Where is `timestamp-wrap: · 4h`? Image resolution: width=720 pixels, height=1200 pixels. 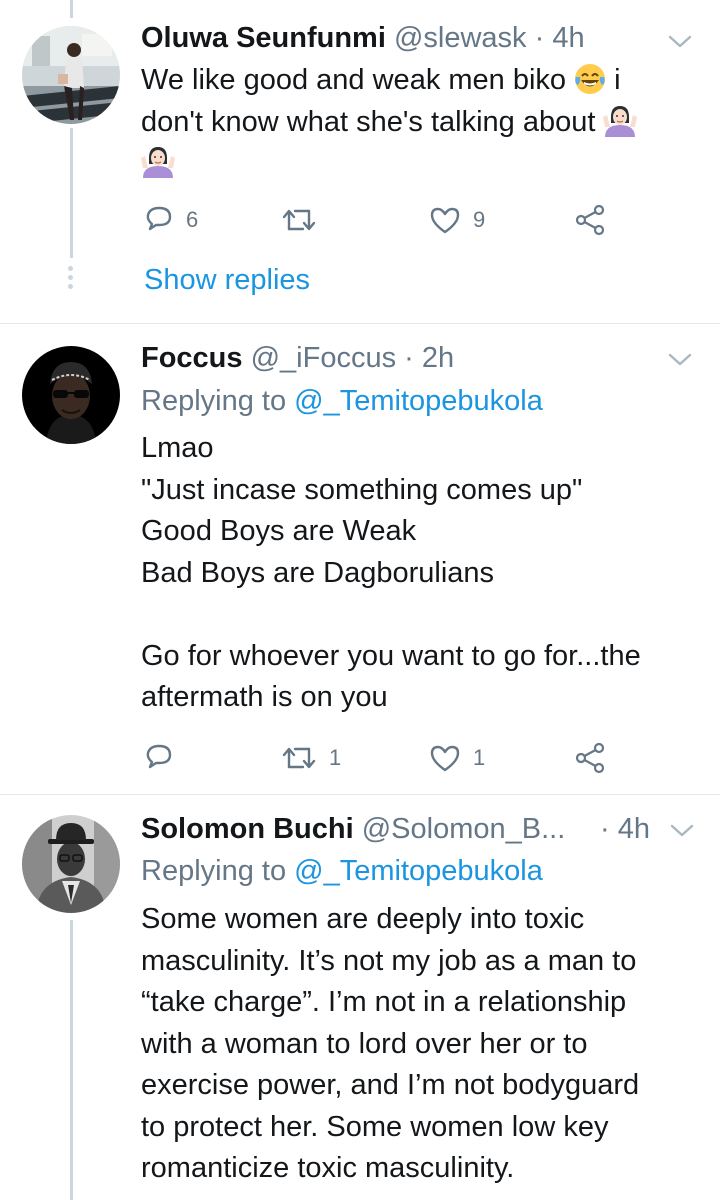 timestamp-wrap: · 4h is located at coordinates (625, 829).